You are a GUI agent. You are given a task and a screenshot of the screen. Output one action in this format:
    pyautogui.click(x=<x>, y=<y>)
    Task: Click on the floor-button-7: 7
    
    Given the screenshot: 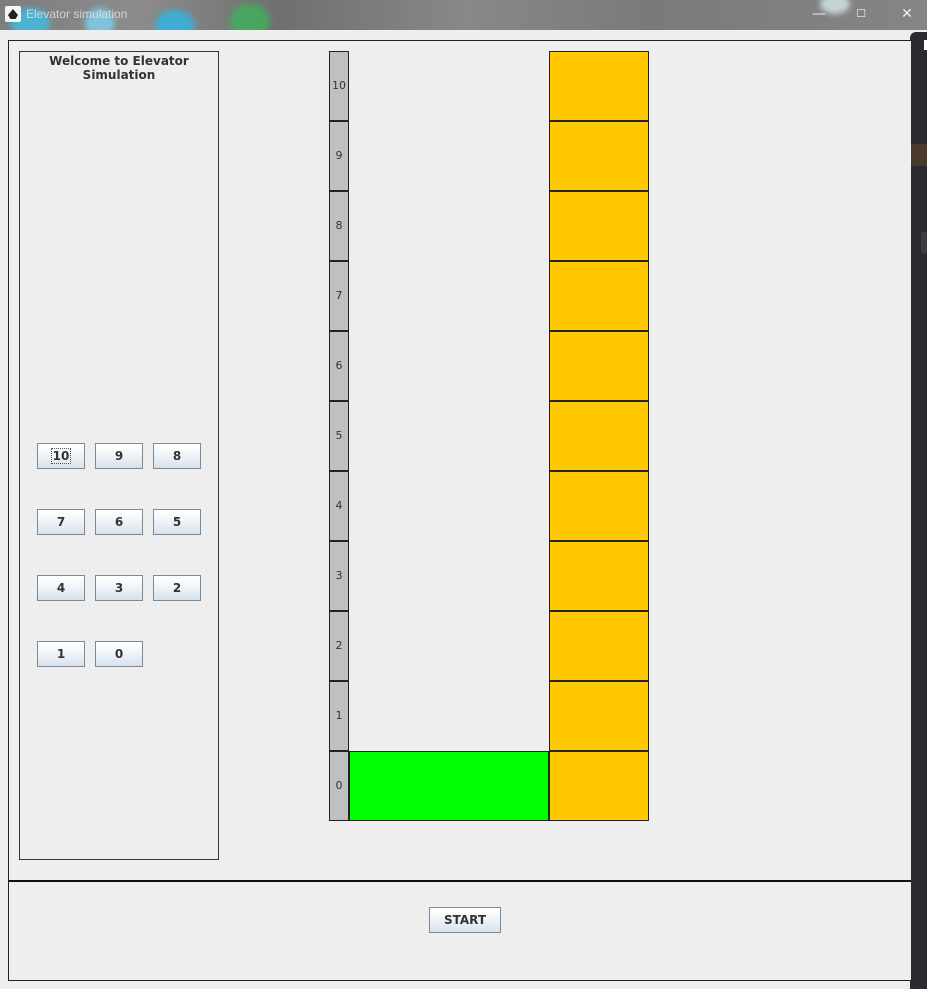 What is the action you would take?
    pyautogui.click(x=61, y=522)
    